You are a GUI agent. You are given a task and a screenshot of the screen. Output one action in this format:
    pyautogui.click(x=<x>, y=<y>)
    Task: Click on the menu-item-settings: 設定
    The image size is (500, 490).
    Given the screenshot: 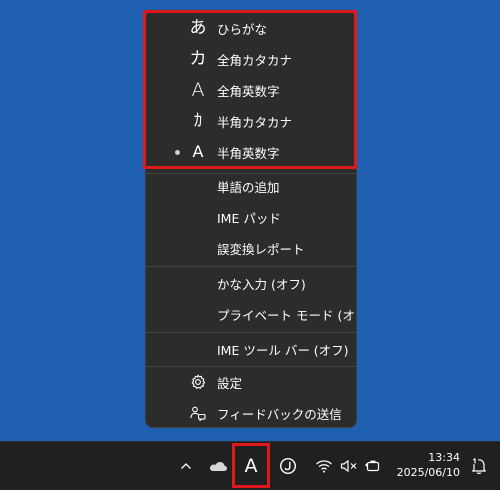 What is the action you would take?
    pyautogui.click(x=251, y=382)
    